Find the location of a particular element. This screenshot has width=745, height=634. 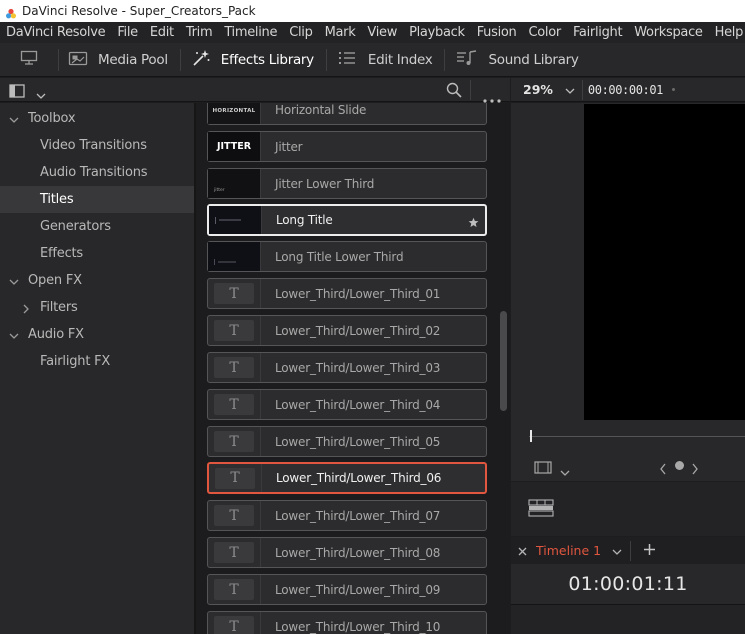

timeline-timecode: 01:00:01:11 is located at coordinates (627, 584).